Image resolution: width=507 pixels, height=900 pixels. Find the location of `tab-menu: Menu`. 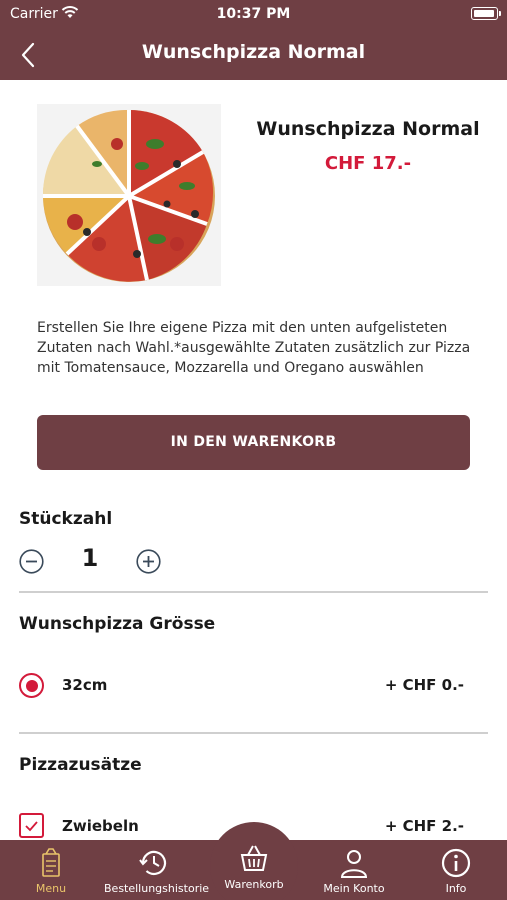

tab-menu: Menu is located at coordinates (51, 870).